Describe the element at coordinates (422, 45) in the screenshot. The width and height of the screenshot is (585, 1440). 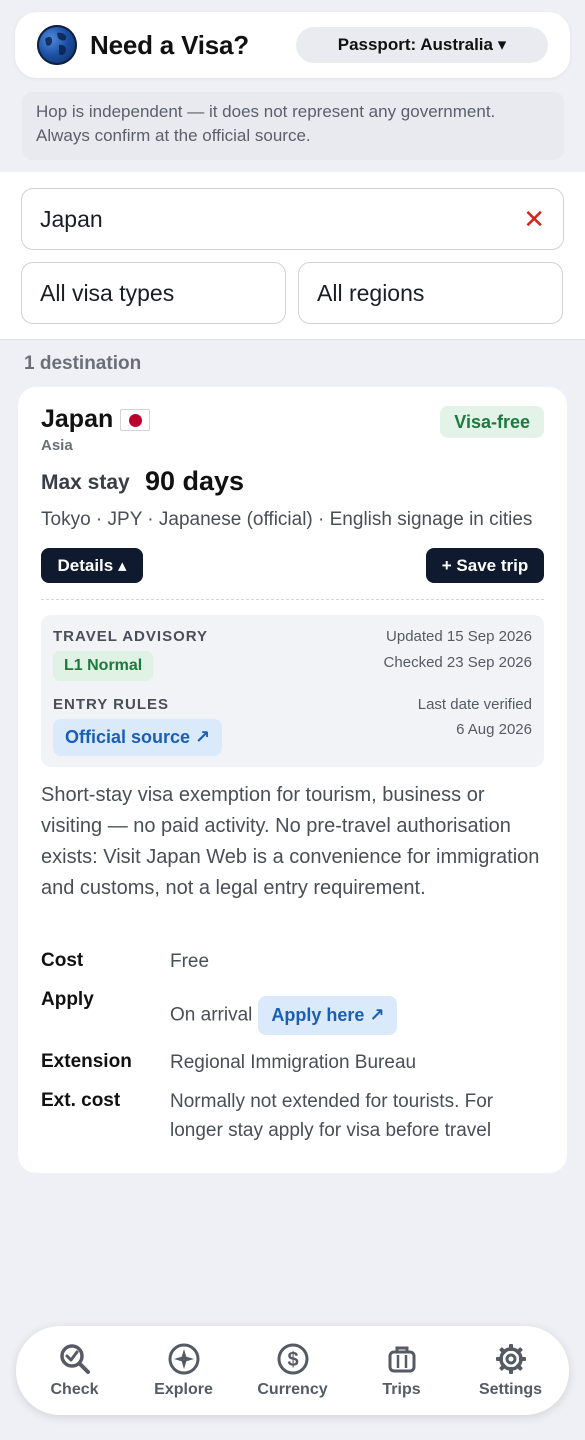
I see `passport-selector: Passport: Australia ▾` at that location.